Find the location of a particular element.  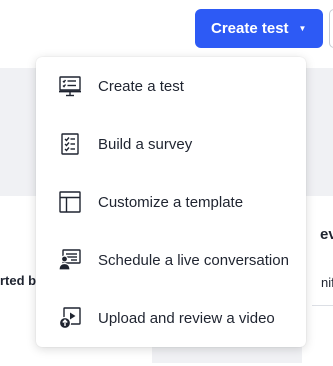

divider is located at coordinates (322, 305).